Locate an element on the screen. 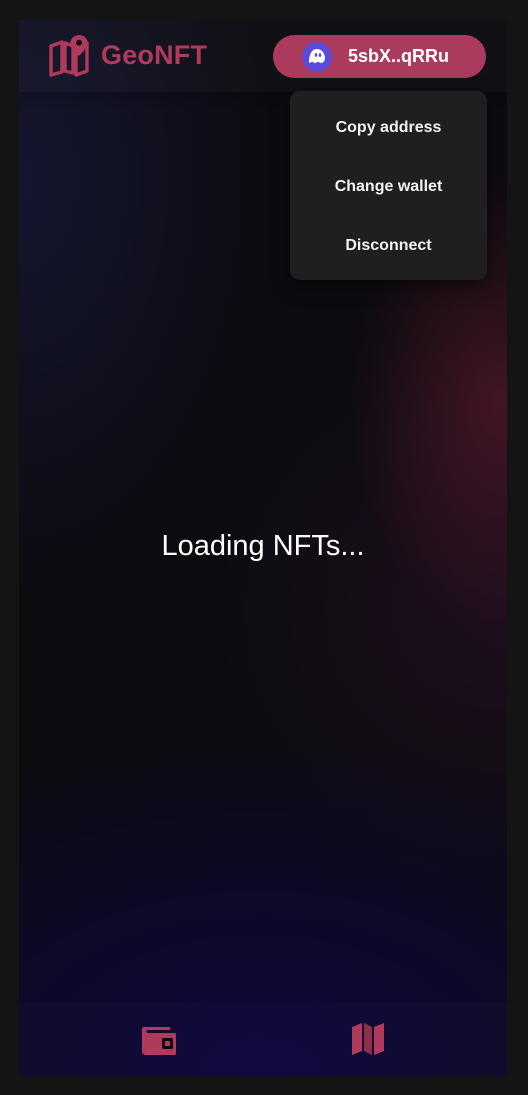 Image resolution: width=528 pixels, height=1095 pixels. wallet-address: 5sbX..qRRu is located at coordinates (399, 56).